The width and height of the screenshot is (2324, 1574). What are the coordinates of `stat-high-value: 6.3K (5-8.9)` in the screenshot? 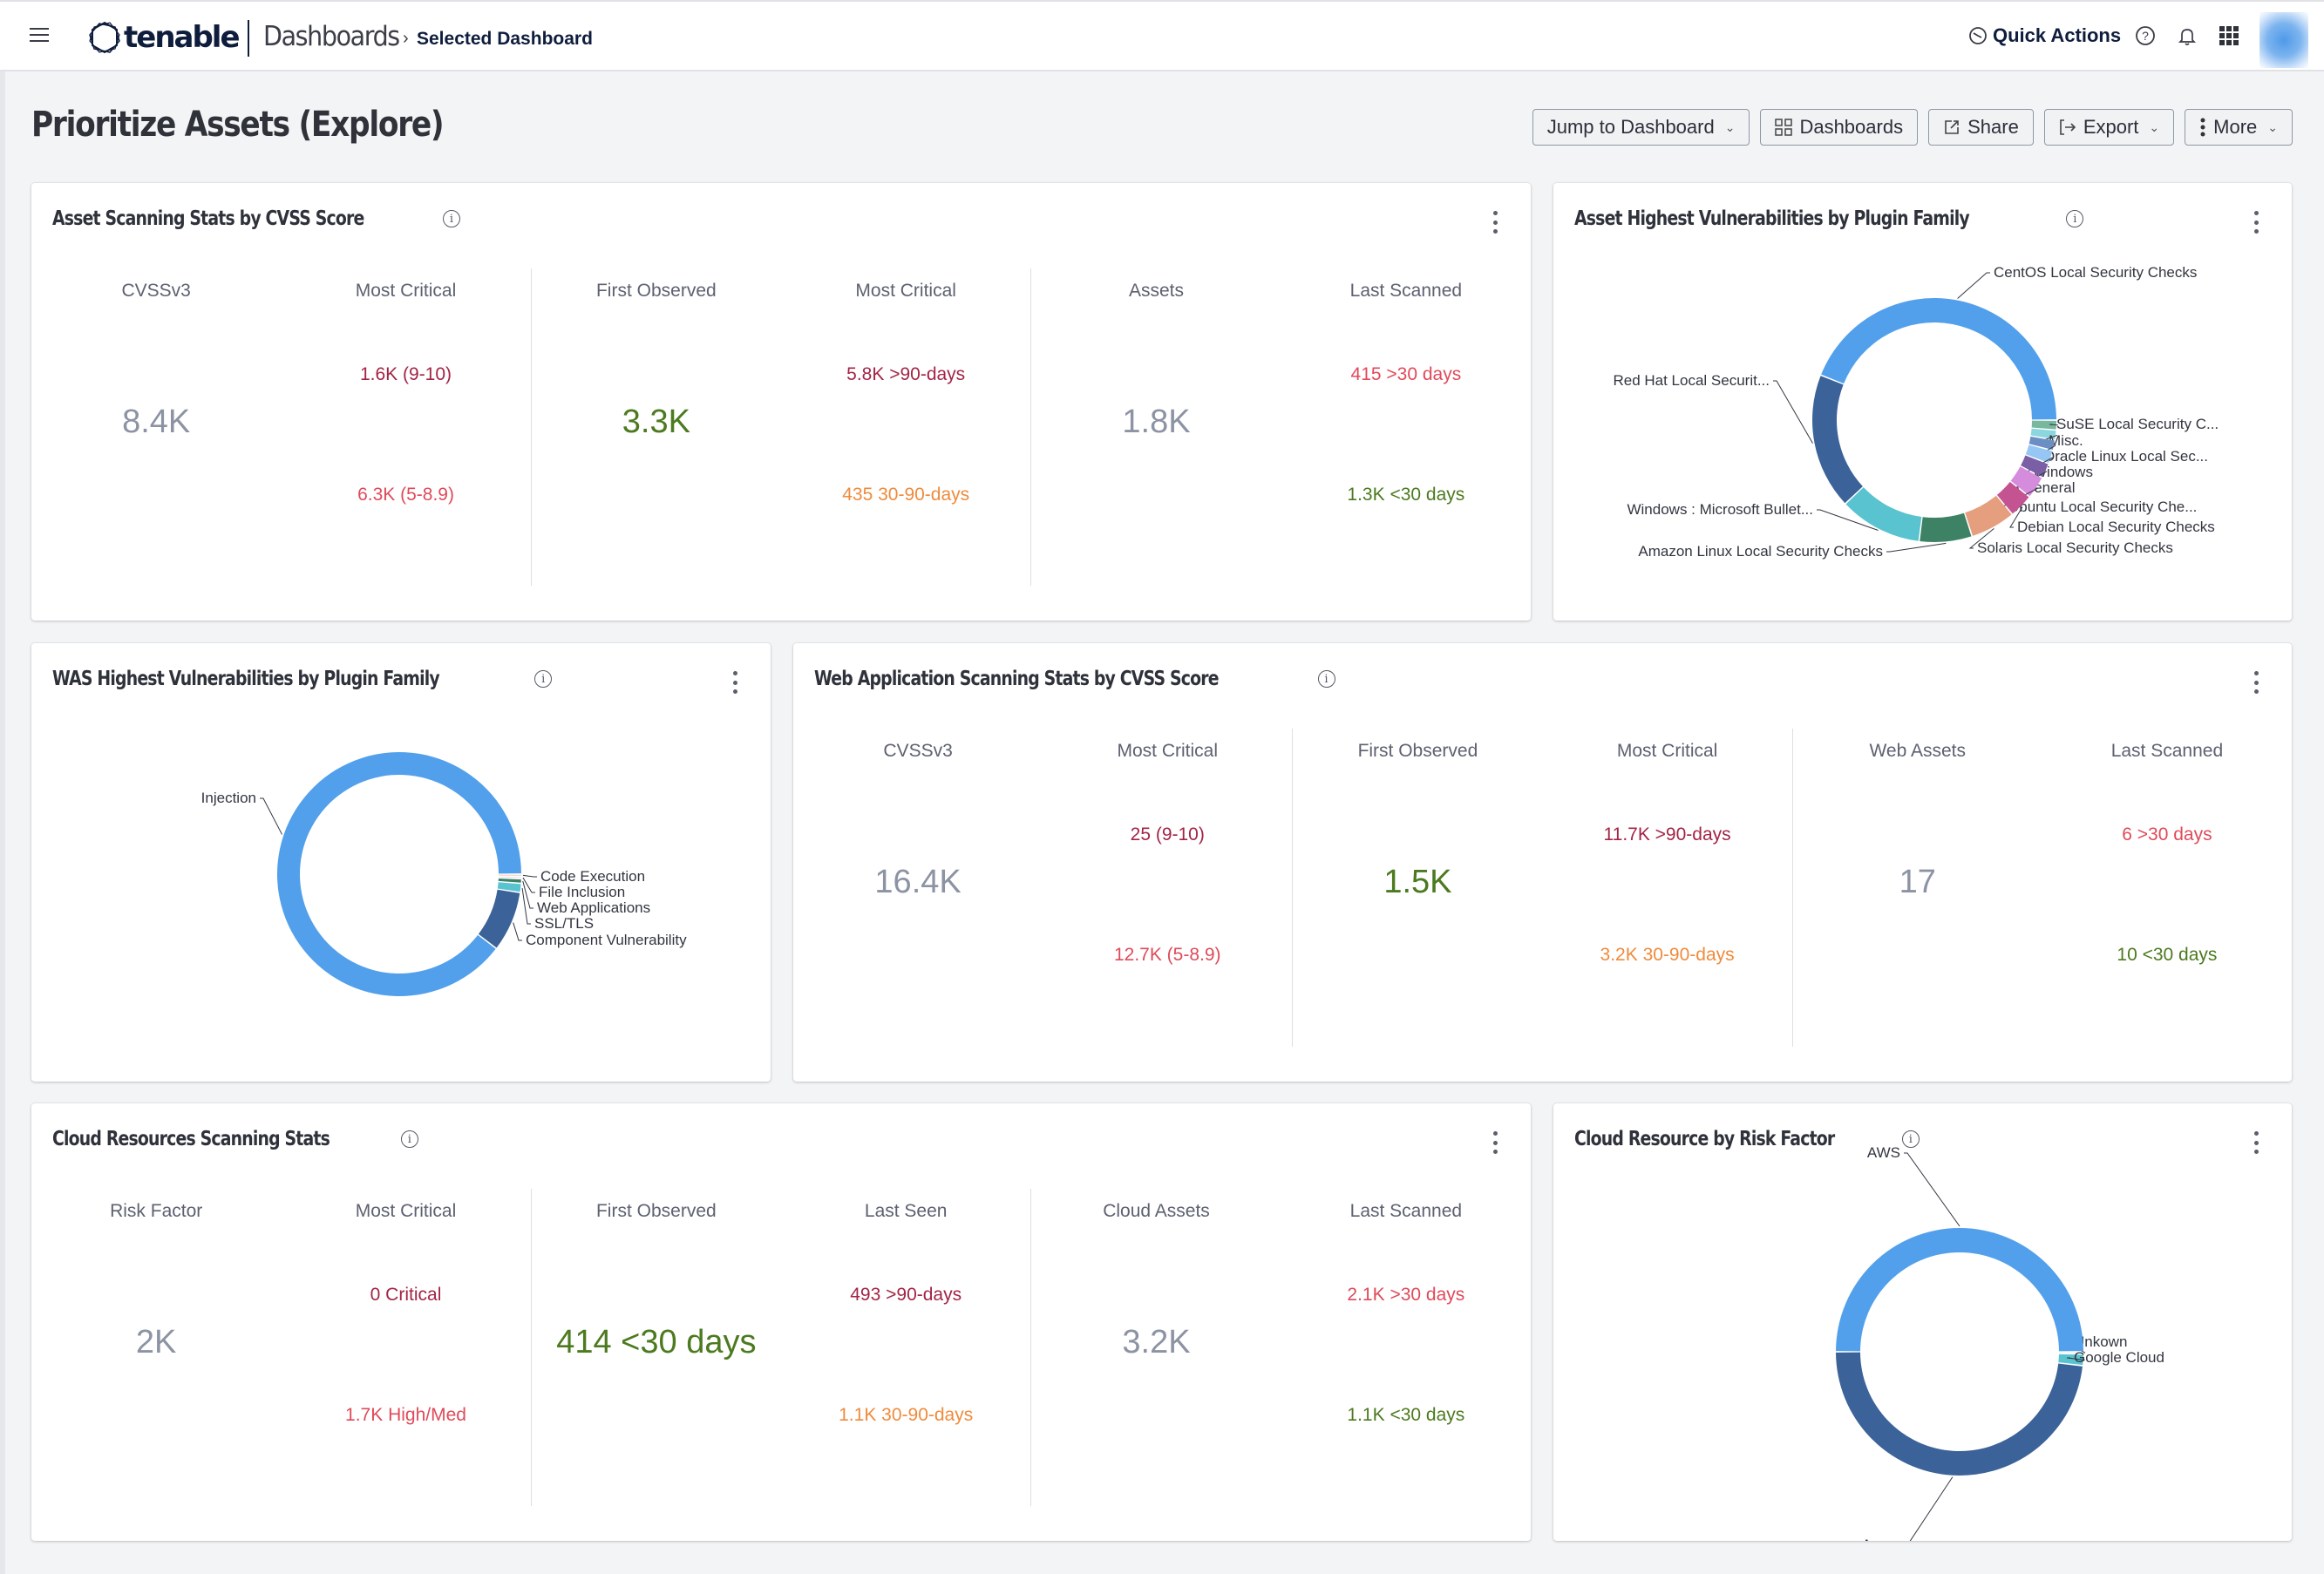 It's located at (405, 495).